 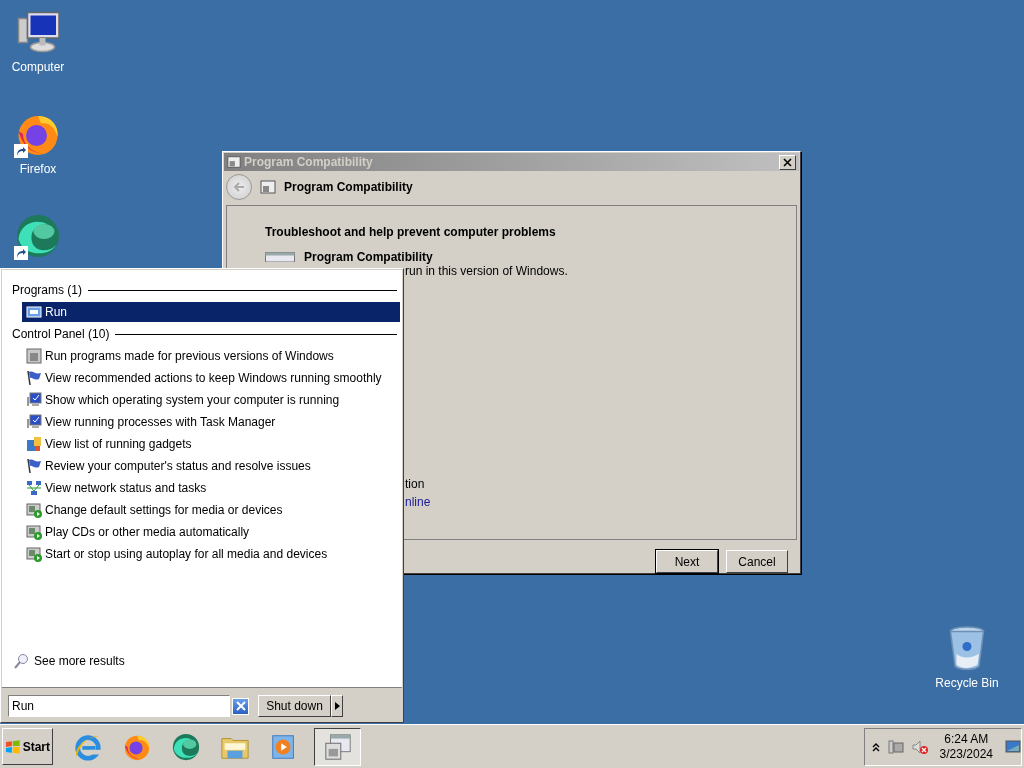 I want to click on link: nline, so click(x=600, y=502).